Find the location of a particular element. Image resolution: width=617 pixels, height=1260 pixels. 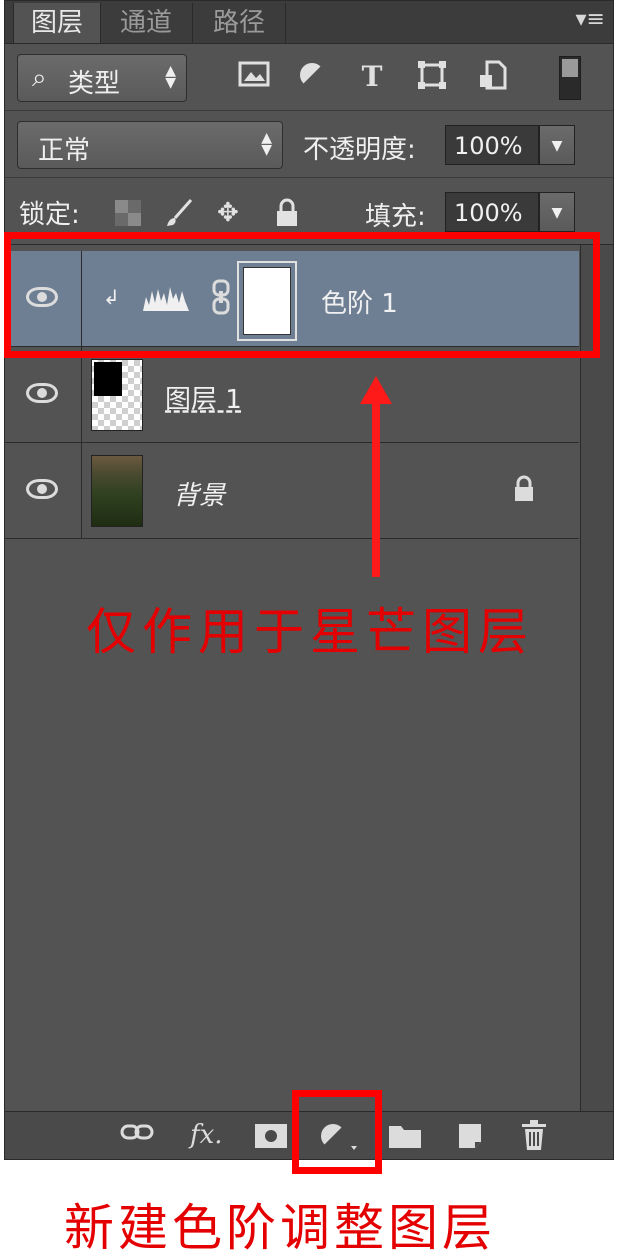

fill-label: 填充: is located at coordinates (395, 217).